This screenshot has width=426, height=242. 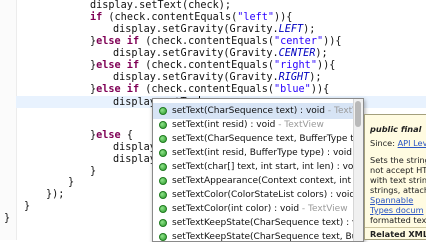 I want to click on editor-gutter, so click(x=8, y=120).